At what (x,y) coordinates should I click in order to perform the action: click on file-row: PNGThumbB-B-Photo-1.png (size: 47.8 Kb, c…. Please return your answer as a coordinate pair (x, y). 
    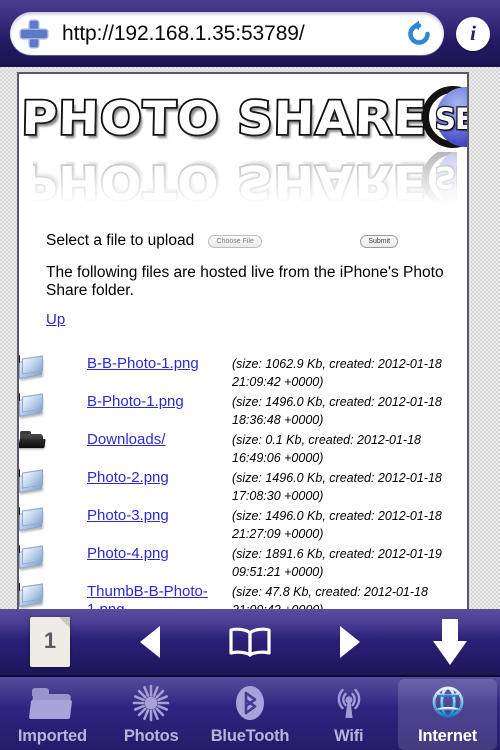
    Looking at the image, I should click on (243, 596).